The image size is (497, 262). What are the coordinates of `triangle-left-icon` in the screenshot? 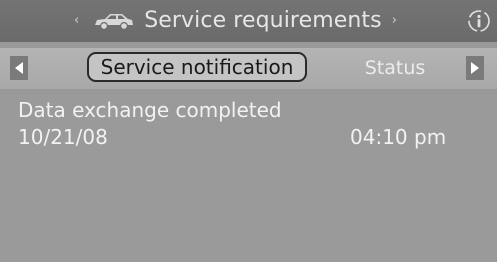 It's located at (19, 68).